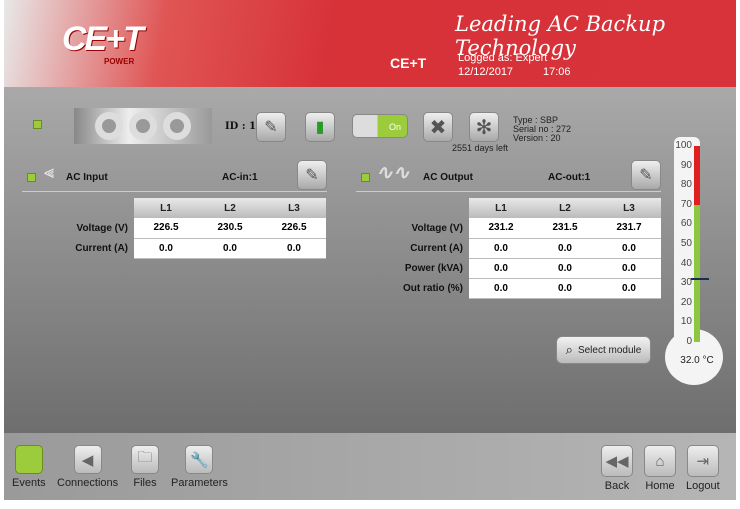 This screenshot has width=740, height=509. What do you see at coordinates (37, 124) in the screenshot?
I see `module-status-led` at bounding box center [37, 124].